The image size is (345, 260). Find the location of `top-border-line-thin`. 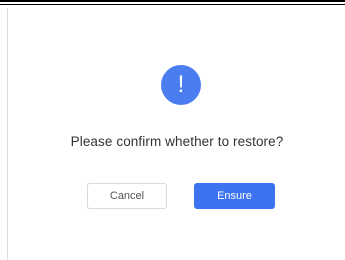

top-border-line-thin is located at coordinates (172, 4).